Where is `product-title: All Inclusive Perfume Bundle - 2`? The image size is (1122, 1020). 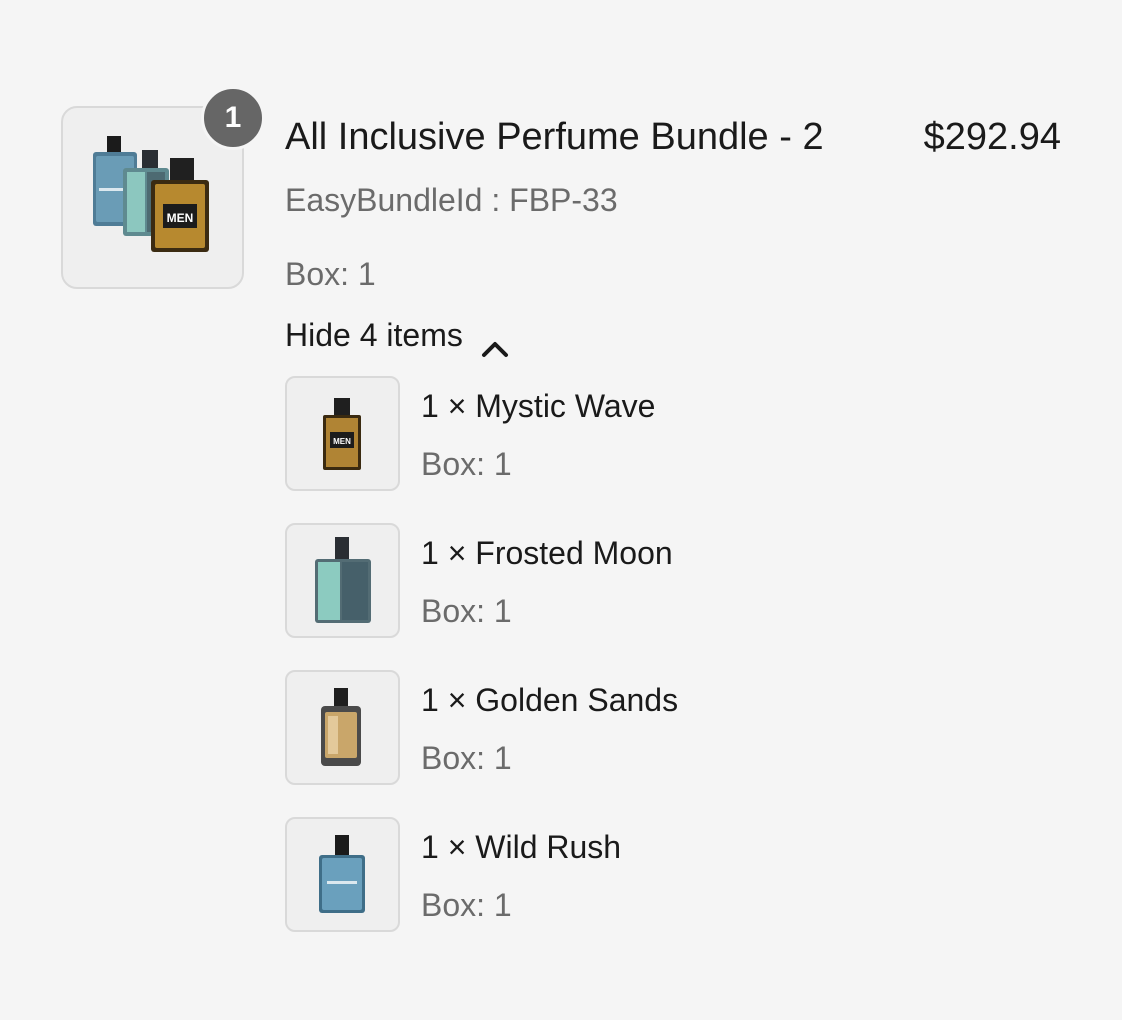
product-title: All Inclusive Perfume Bundle - 2 is located at coordinates (554, 137).